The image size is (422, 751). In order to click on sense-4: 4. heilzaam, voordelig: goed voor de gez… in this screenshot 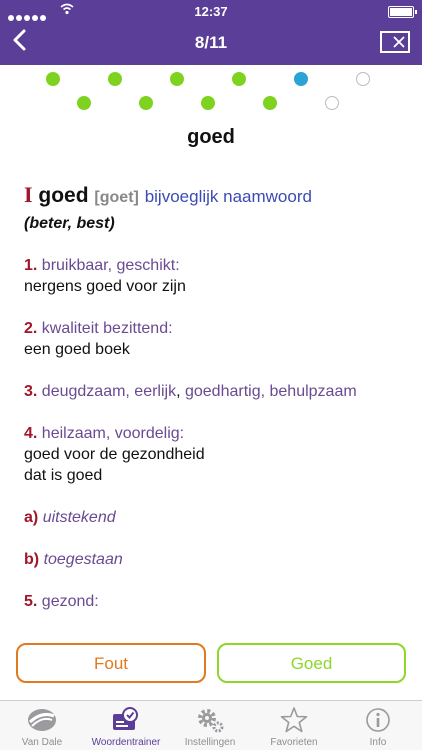, I will do `click(214, 454)`.